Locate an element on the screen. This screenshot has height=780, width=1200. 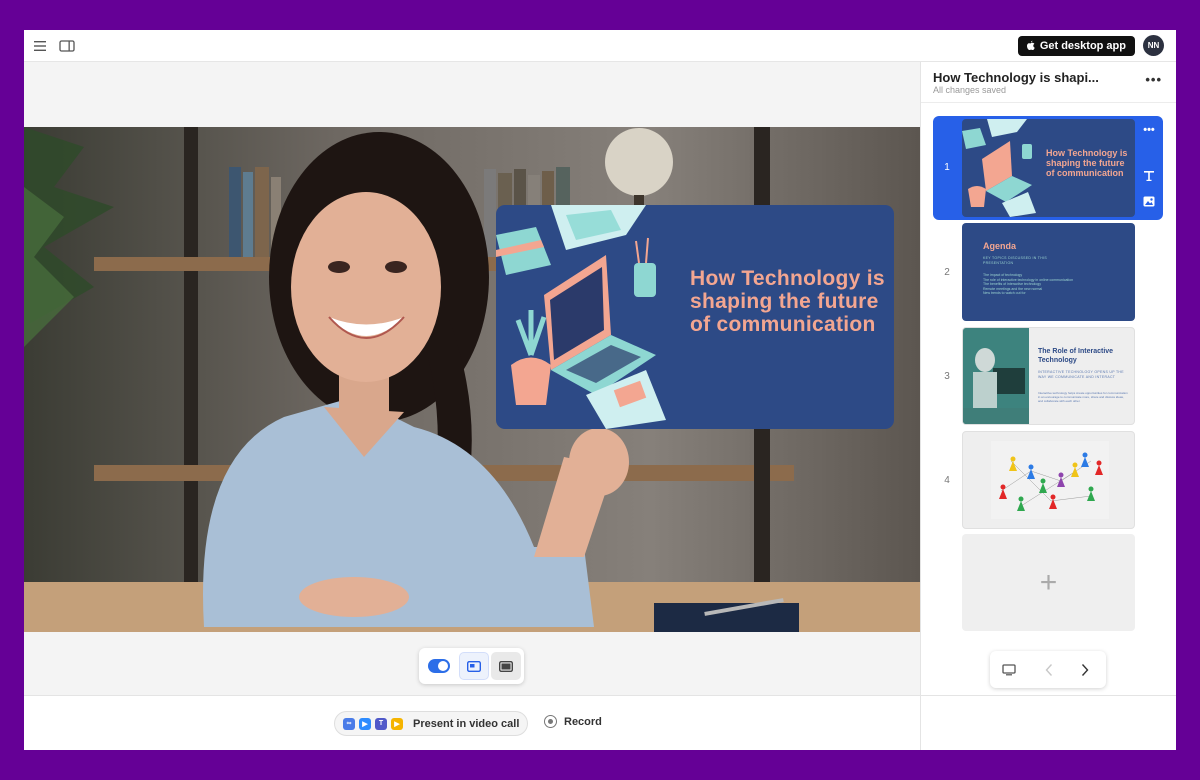
slide-number: 2 is located at coordinates (947, 272).